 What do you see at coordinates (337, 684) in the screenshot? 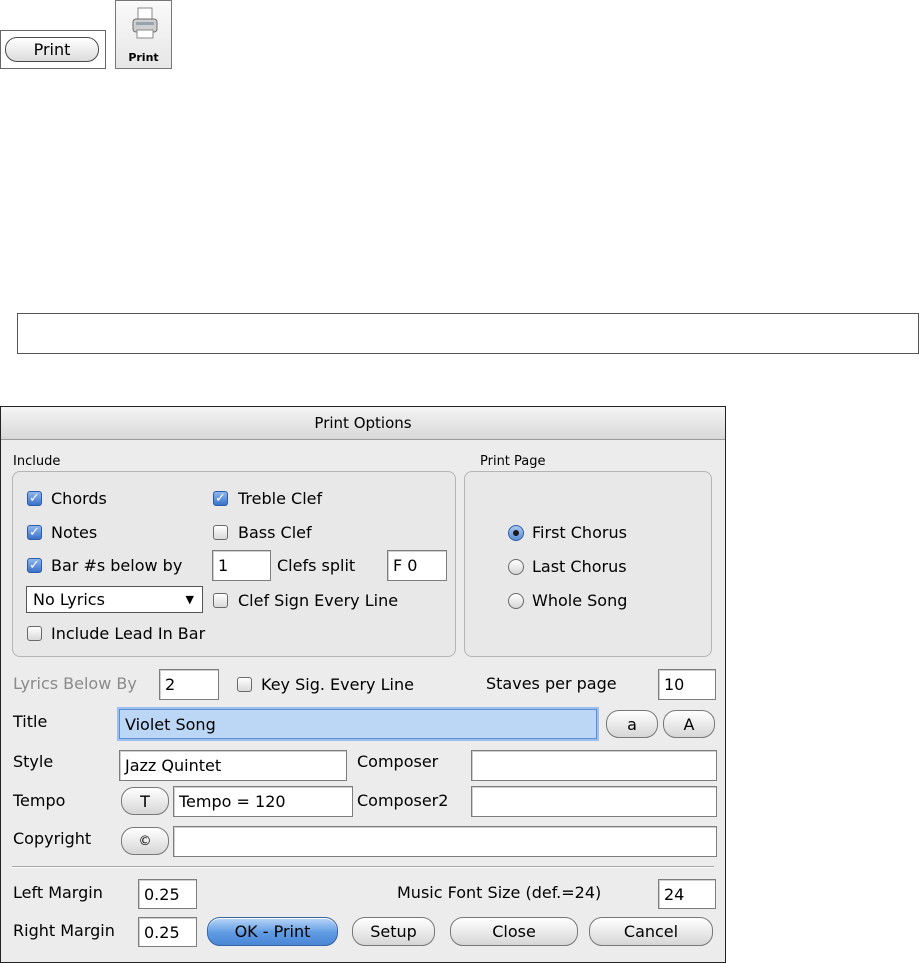
I see `key-sig-every-line-label: Key Sig. Every Line` at bounding box center [337, 684].